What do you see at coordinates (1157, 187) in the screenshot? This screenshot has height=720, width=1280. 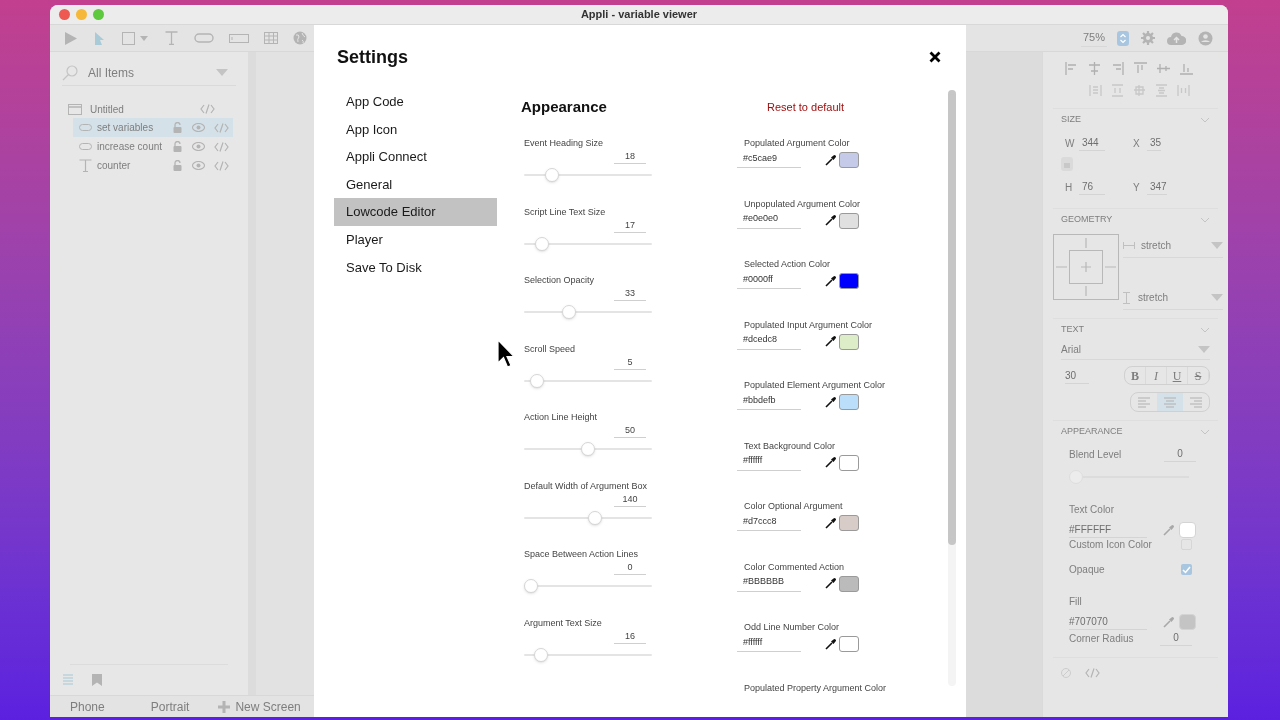 I see `number-field: 347` at bounding box center [1157, 187].